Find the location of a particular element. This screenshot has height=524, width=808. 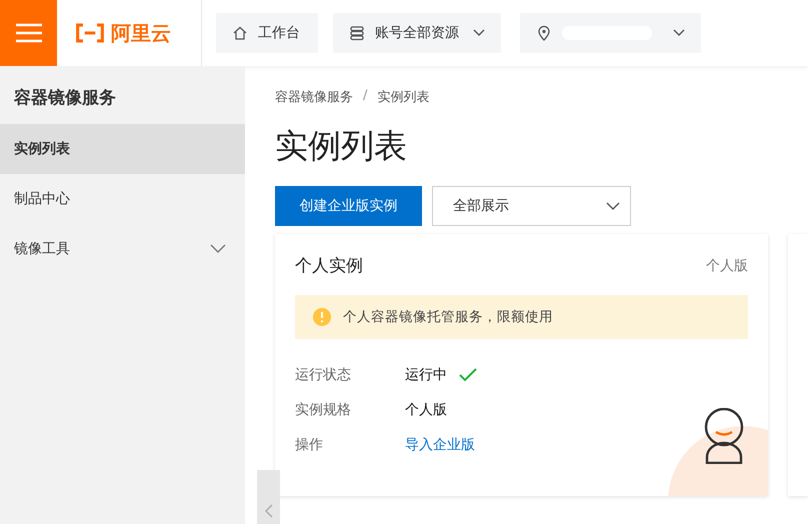

logo-icon is located at coordinates (90, 33).